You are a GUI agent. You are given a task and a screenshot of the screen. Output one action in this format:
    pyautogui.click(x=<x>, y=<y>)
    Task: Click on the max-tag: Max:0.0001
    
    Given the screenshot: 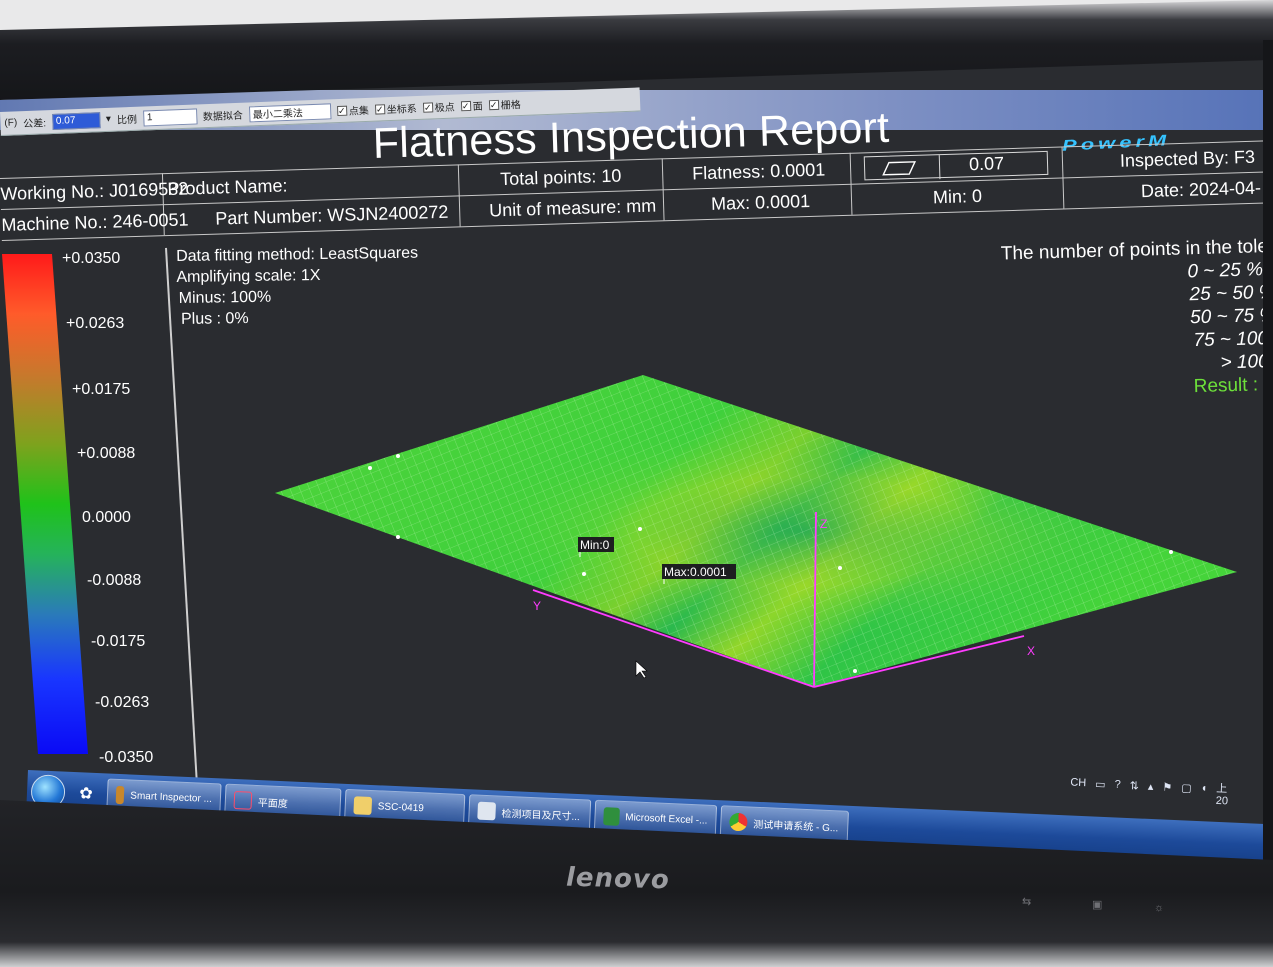 What is the action you would take?
    pyautogui.click(x=695, y=572)
    